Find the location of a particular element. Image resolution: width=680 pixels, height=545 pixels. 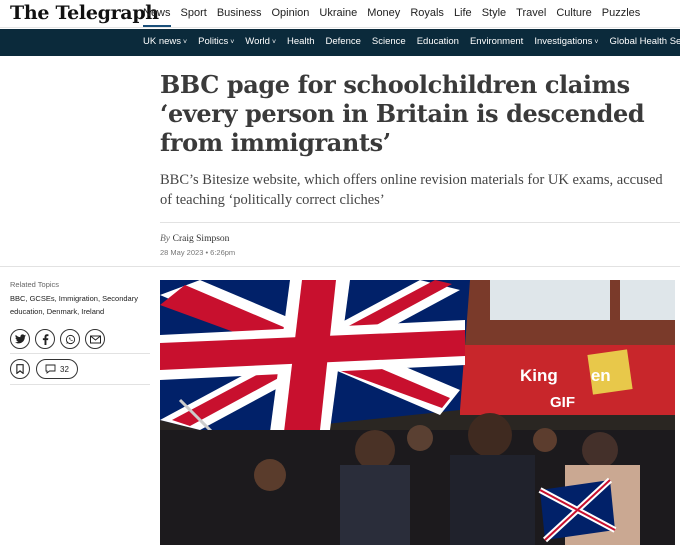

section-nav-item-environment: Environment is located at coordinates (496, 42).